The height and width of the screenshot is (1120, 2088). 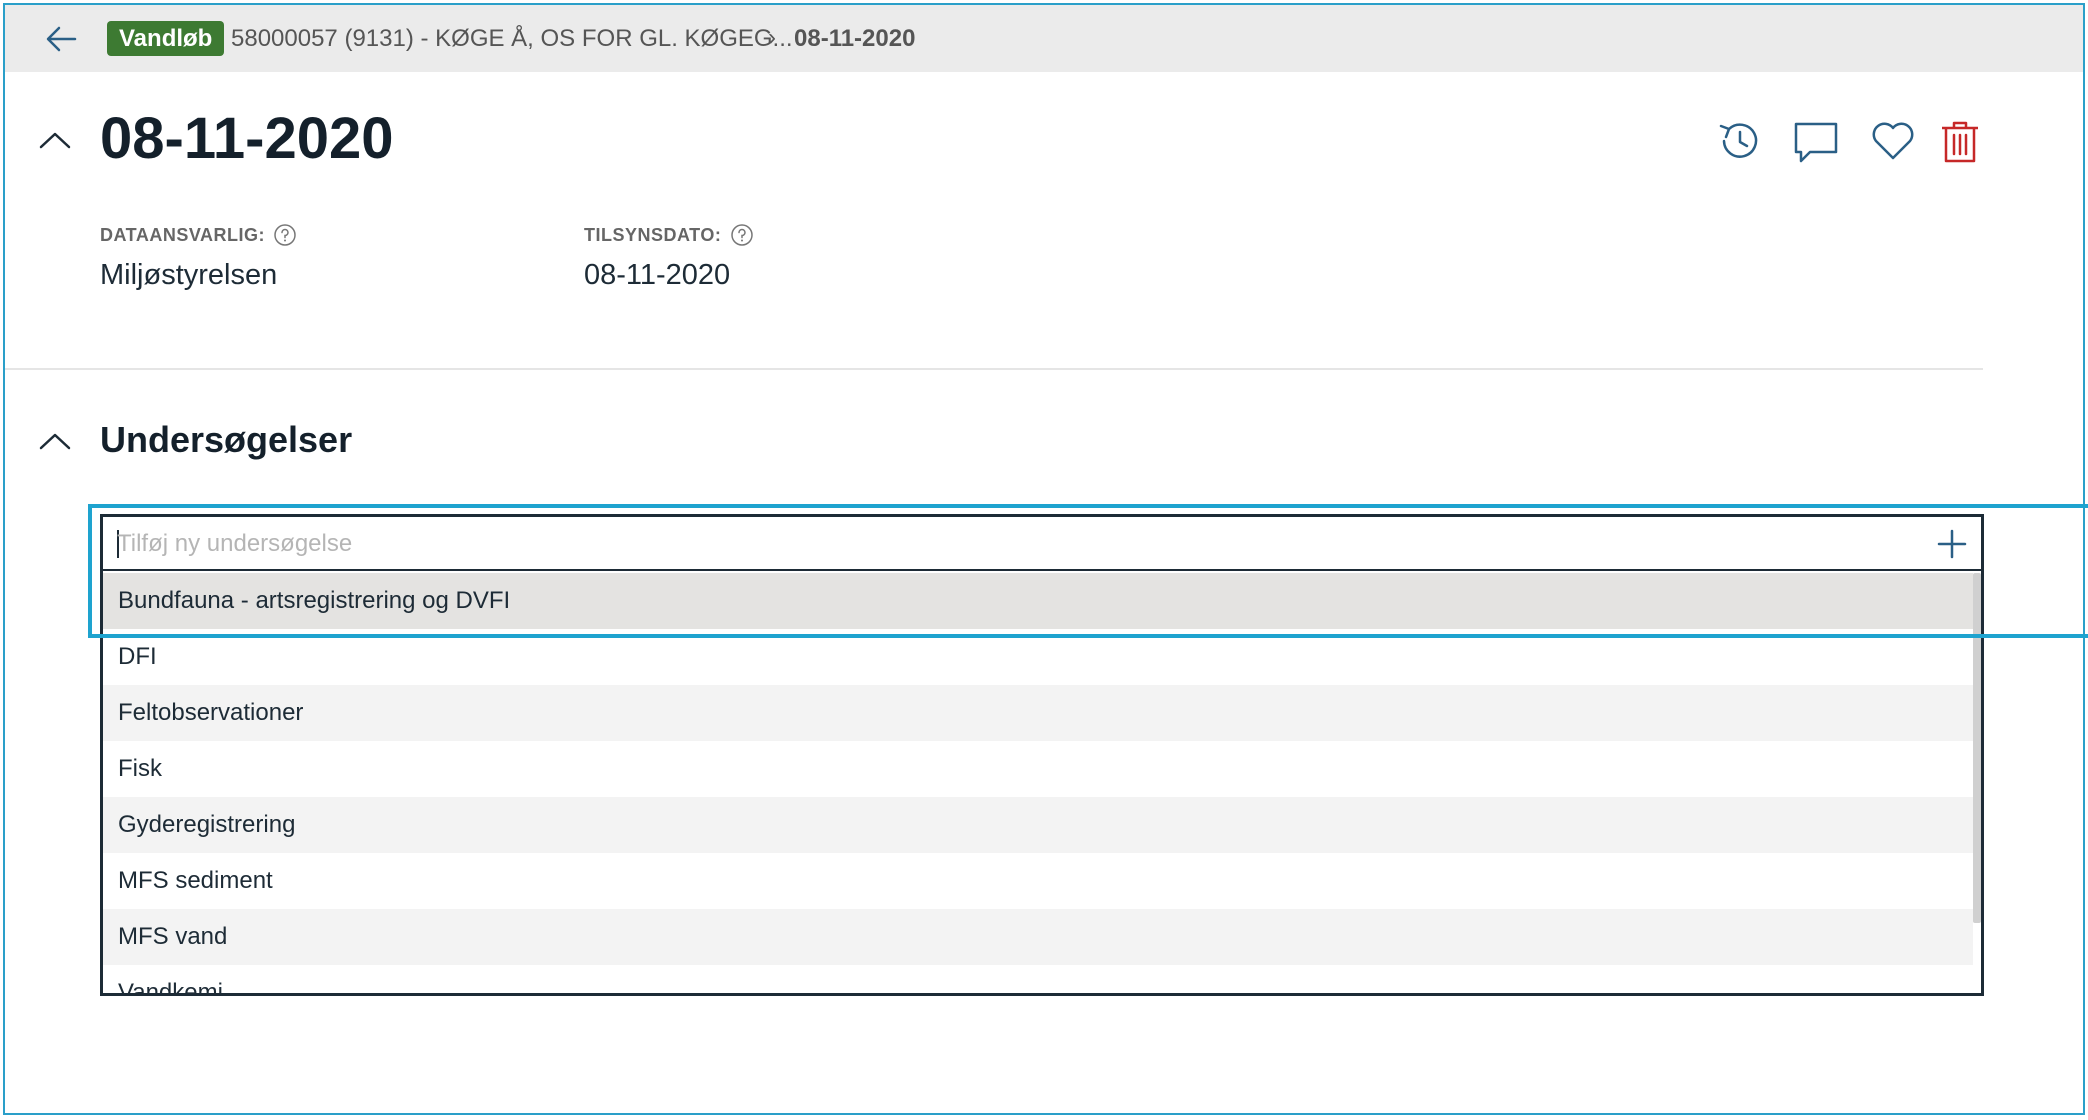 I want to click on heart-icon, so click(x=1893, y=141).